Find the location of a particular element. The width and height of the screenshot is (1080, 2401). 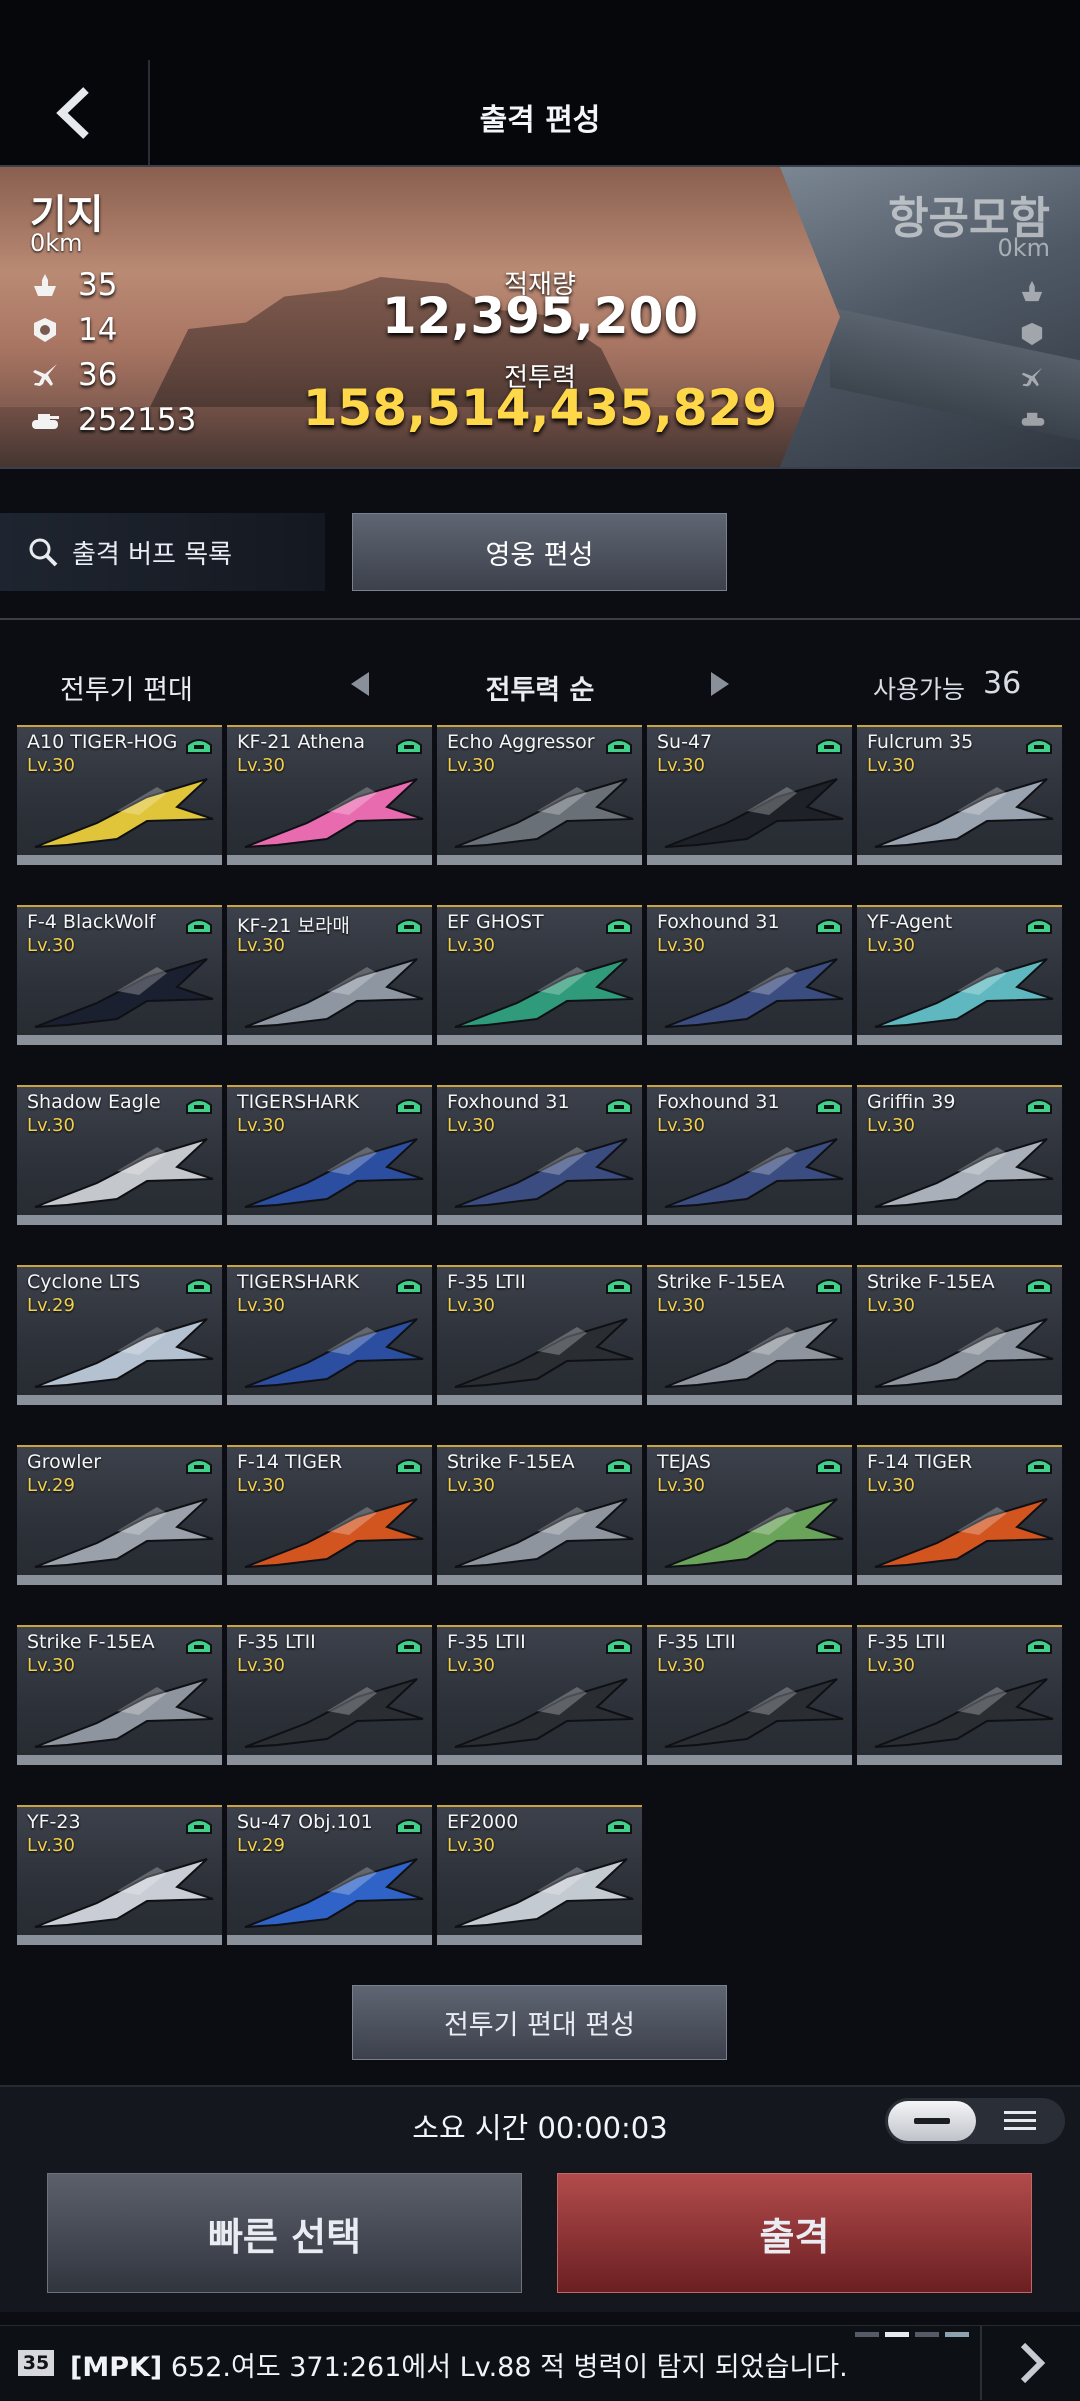

aircraft-card: Su-47 Lv.30 is located at coordinates (749, 795).